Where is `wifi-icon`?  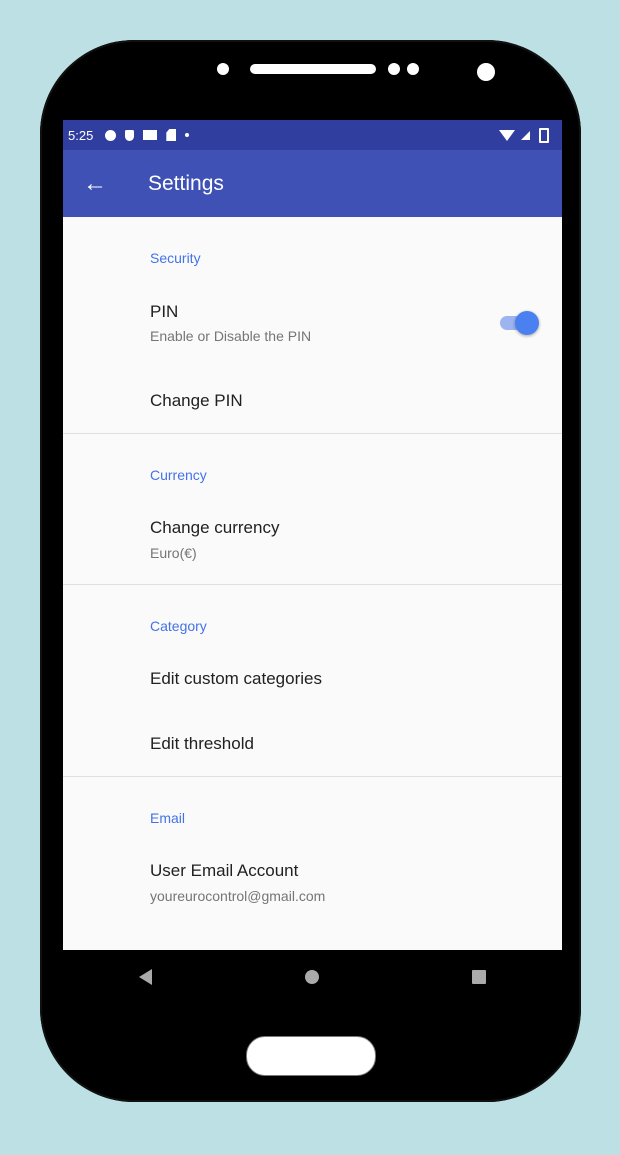
wifi-icon is located at coordinates (507, 135).